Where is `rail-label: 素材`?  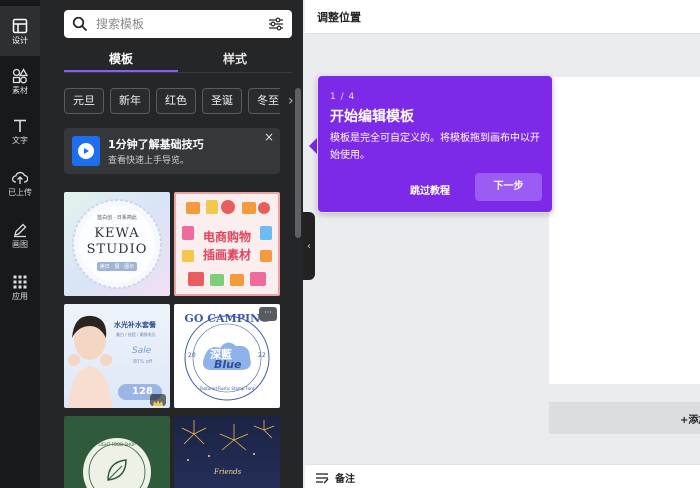
rail-label: 素材 is located at coordinates (20, 90).